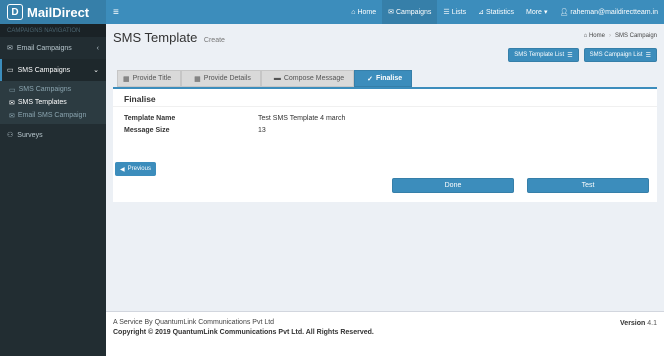  I want to click on sidebar-item-surveys: ⚇ Surveys, so click(53, 135).